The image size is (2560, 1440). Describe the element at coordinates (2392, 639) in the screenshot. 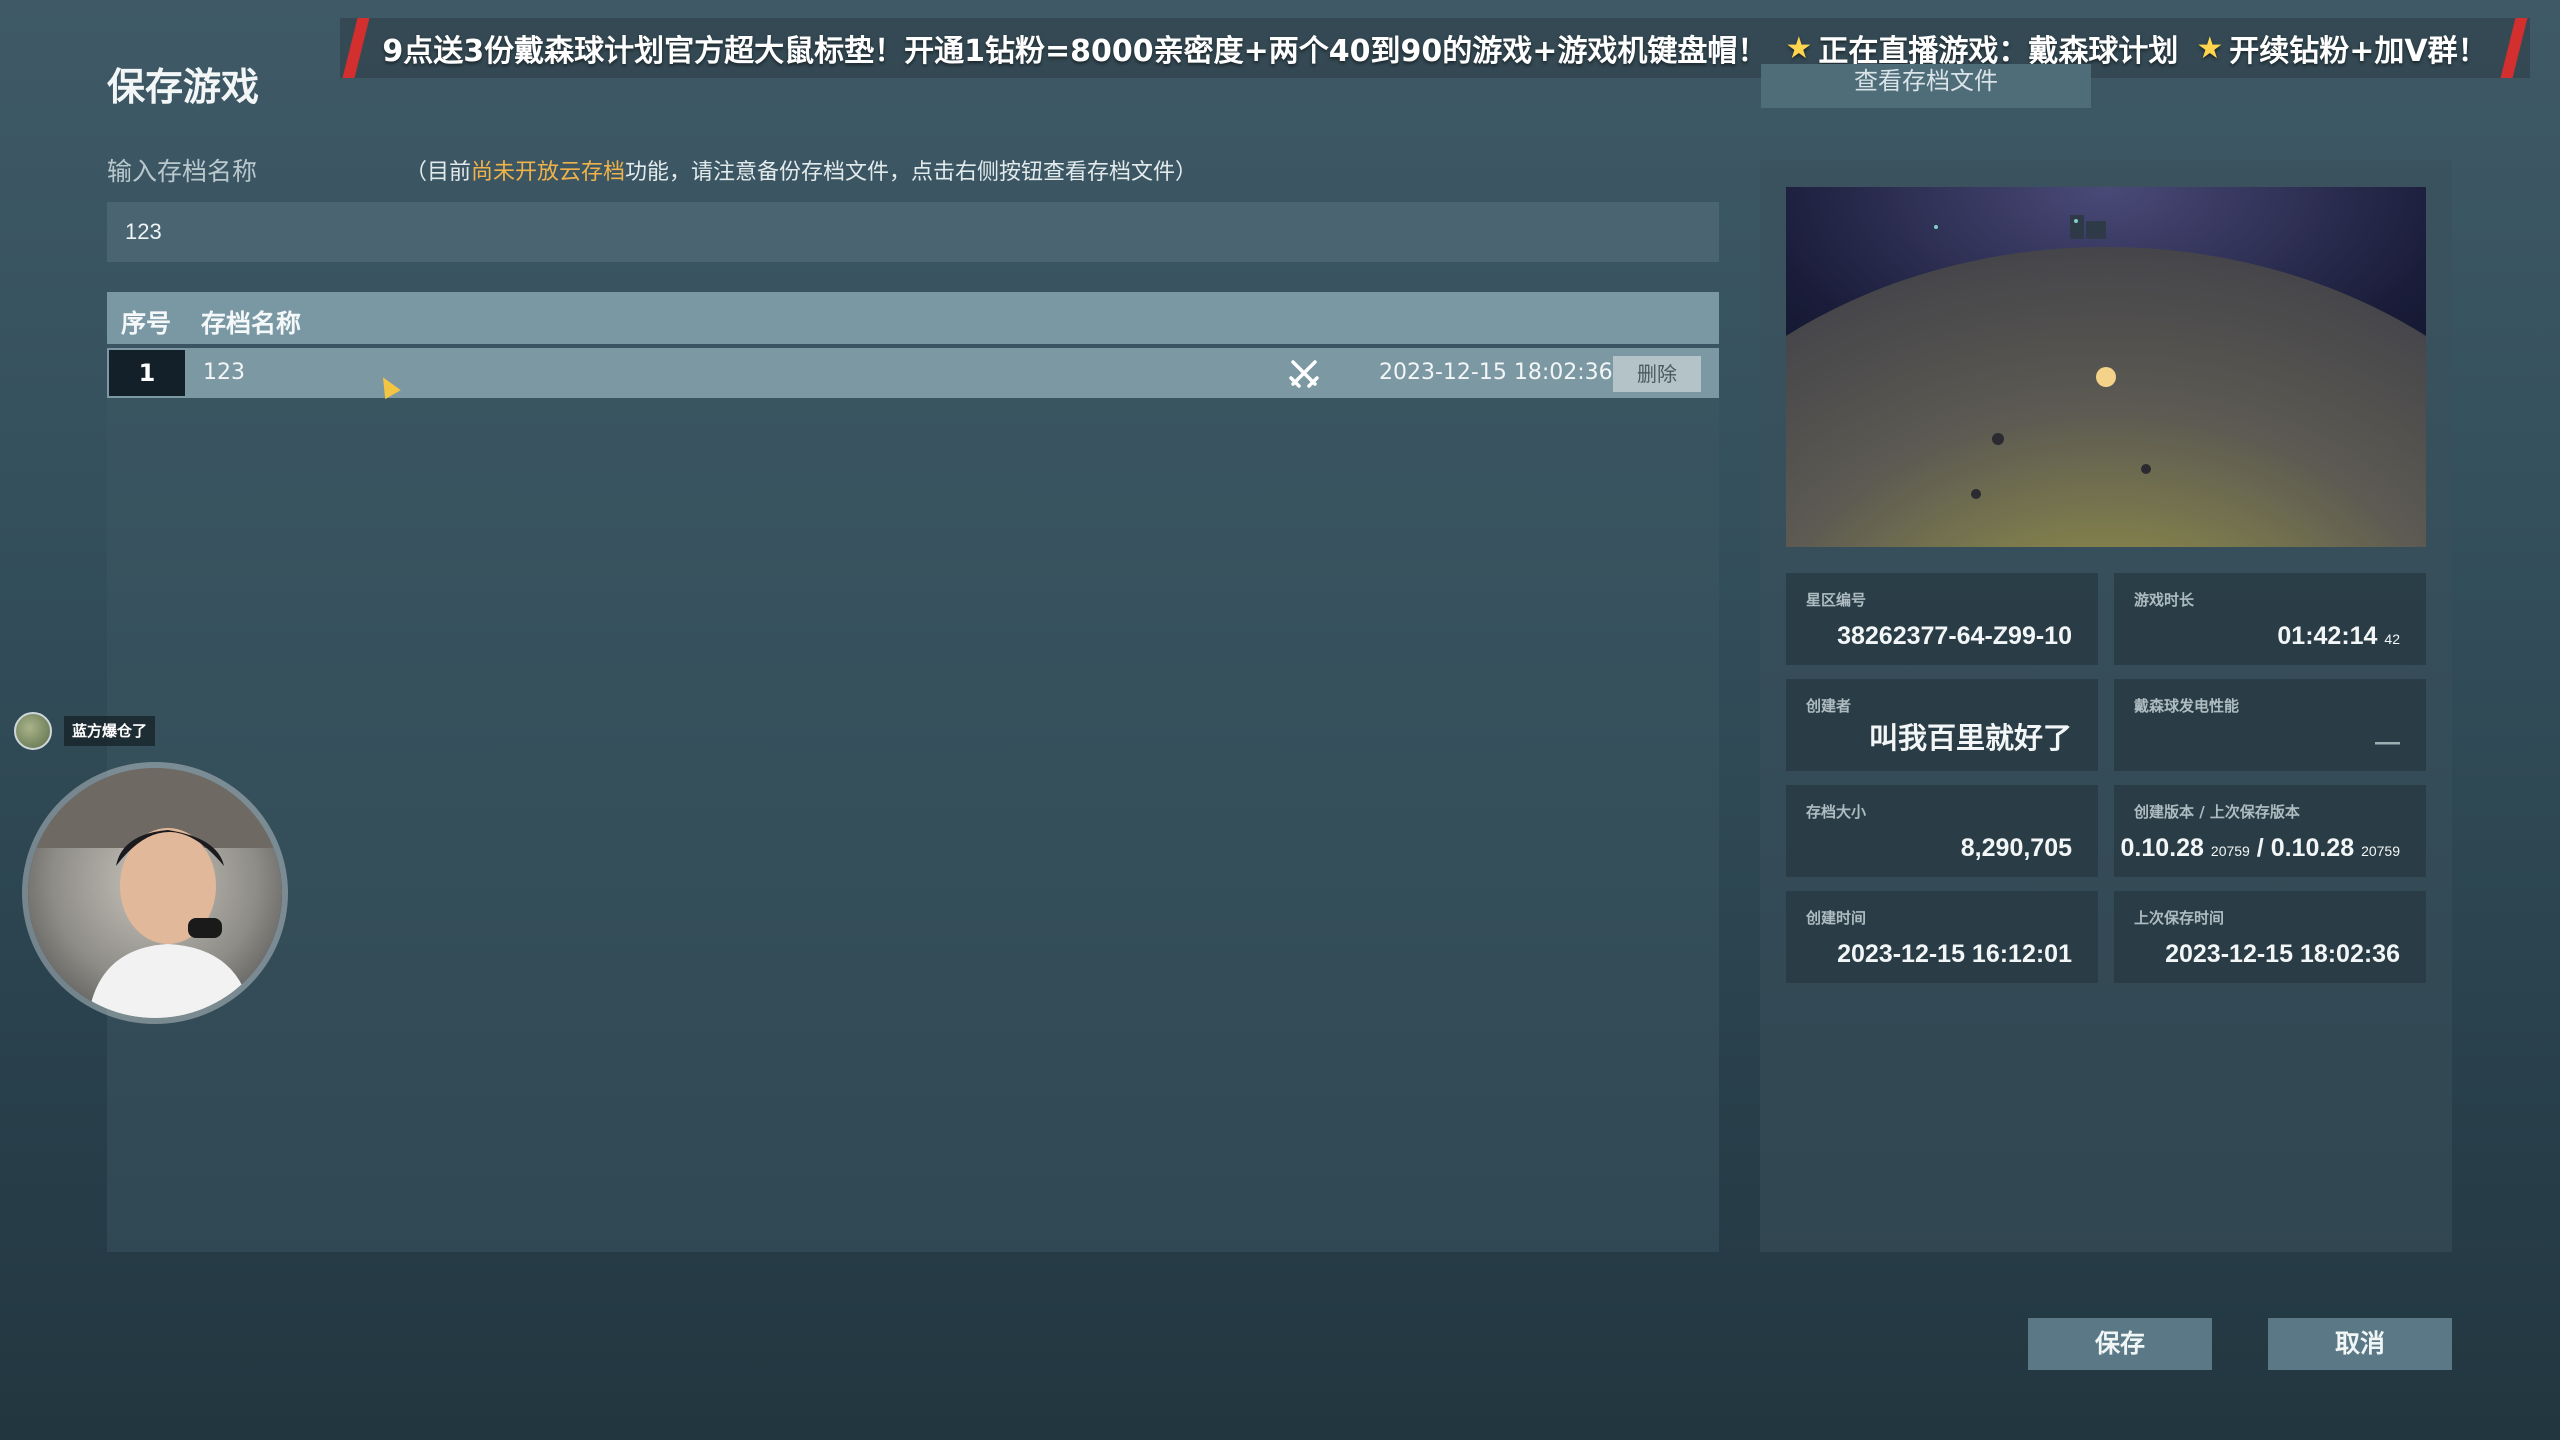

I see `playtime-sub: 42` at that location.